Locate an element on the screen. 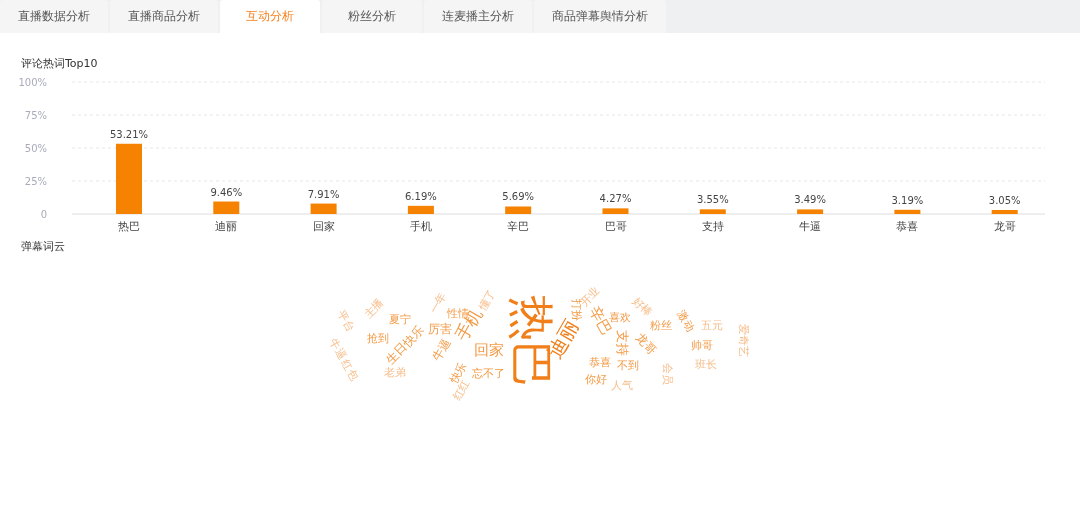 The height and width of the screenshot is (518, 1080). cloud-word: 抢到 is located at coordinates (378, 338).